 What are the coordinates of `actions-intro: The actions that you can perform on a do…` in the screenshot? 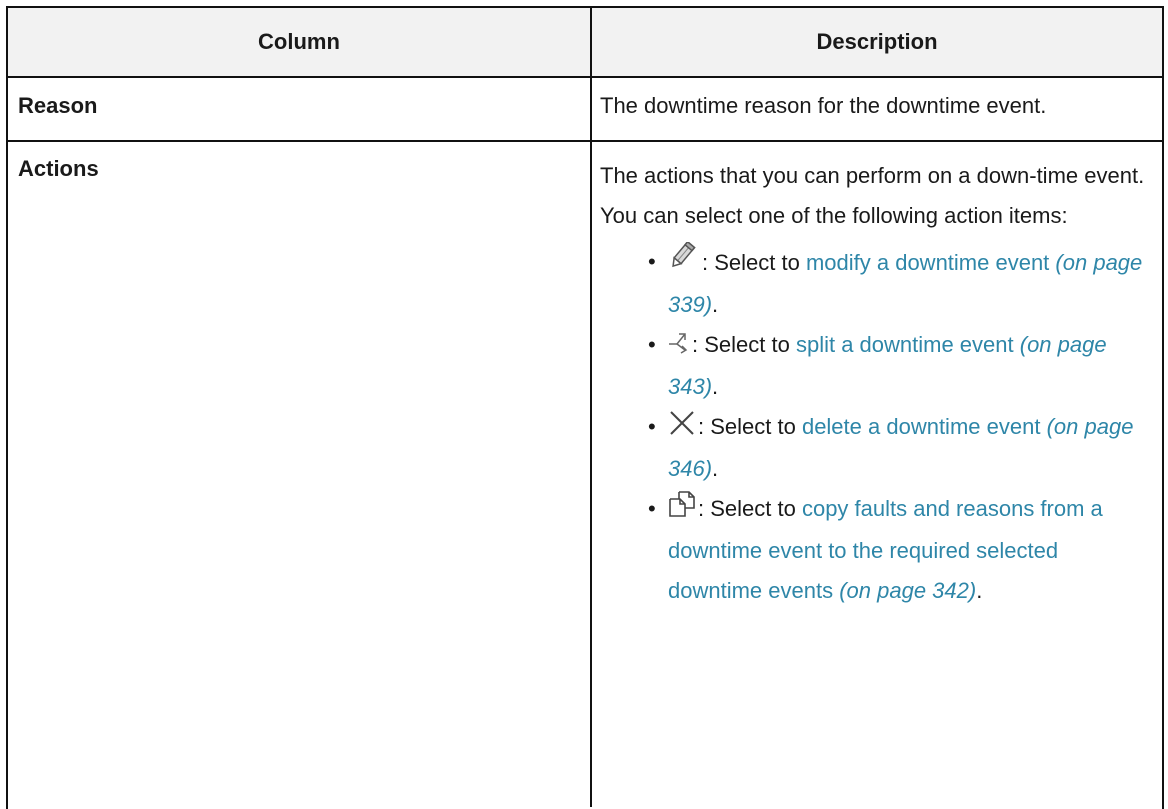 It's located at (872, 195).